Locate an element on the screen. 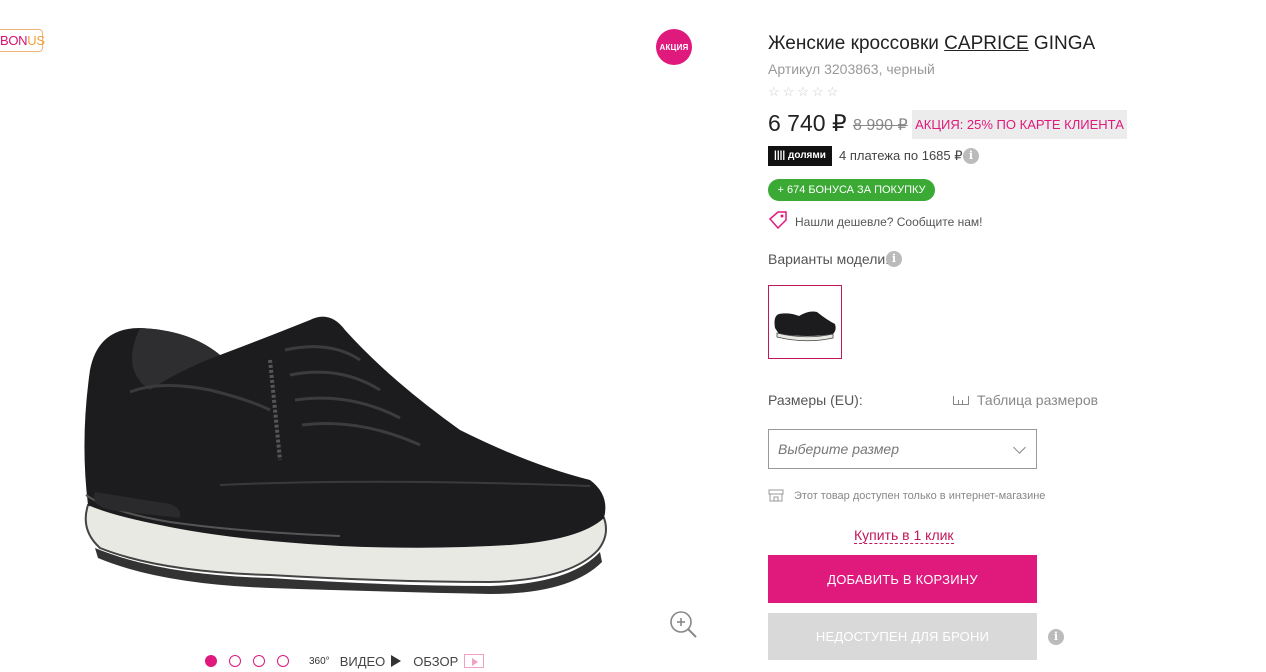 The image size is (1266, 672). bonus-badge: BONUS is located at coordinates (22, 40).